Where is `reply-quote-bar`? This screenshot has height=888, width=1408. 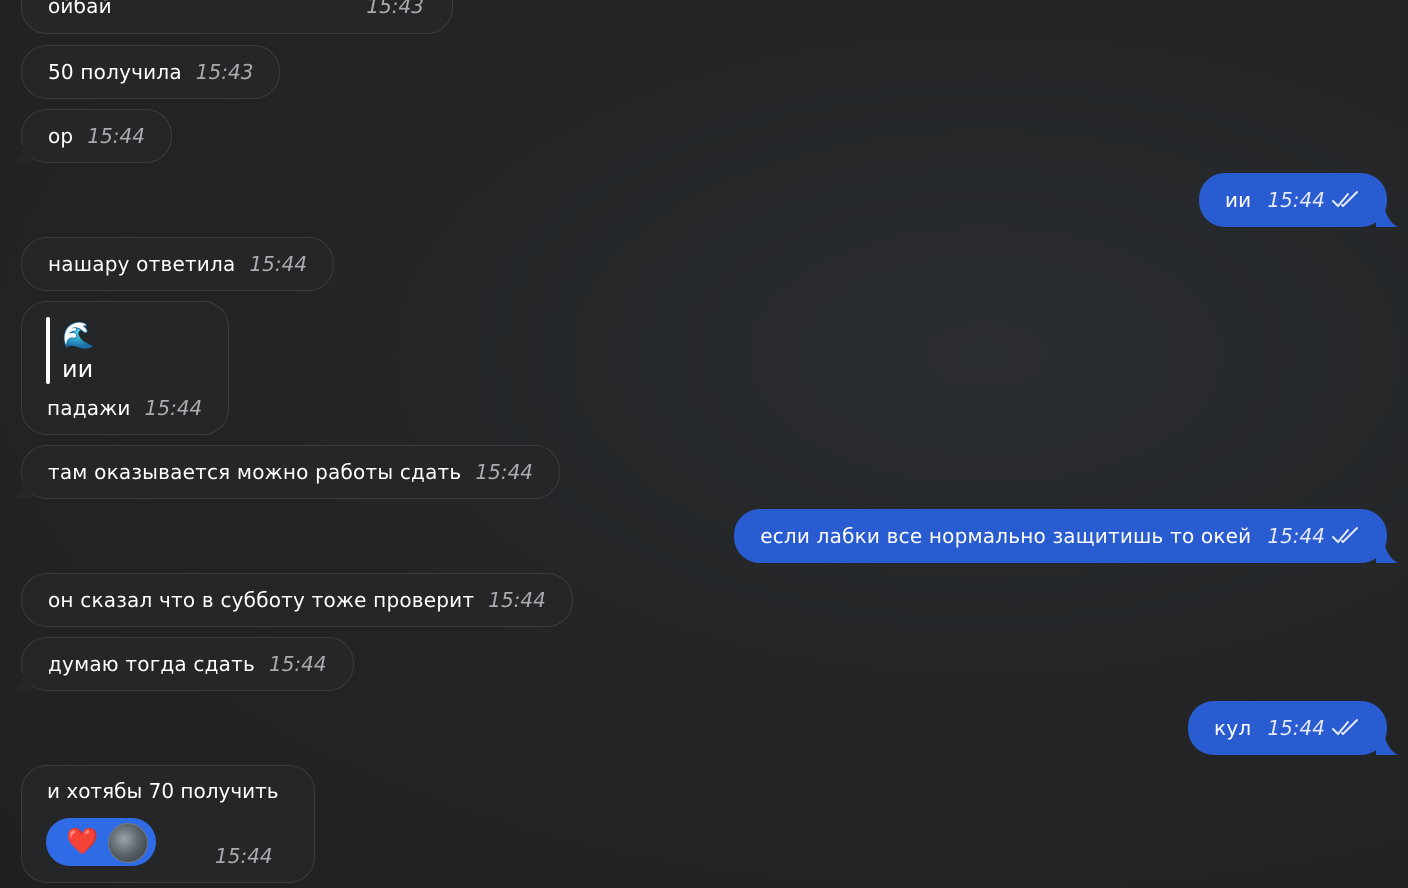 reply-quote-bar is located at coordinates (48, 350).